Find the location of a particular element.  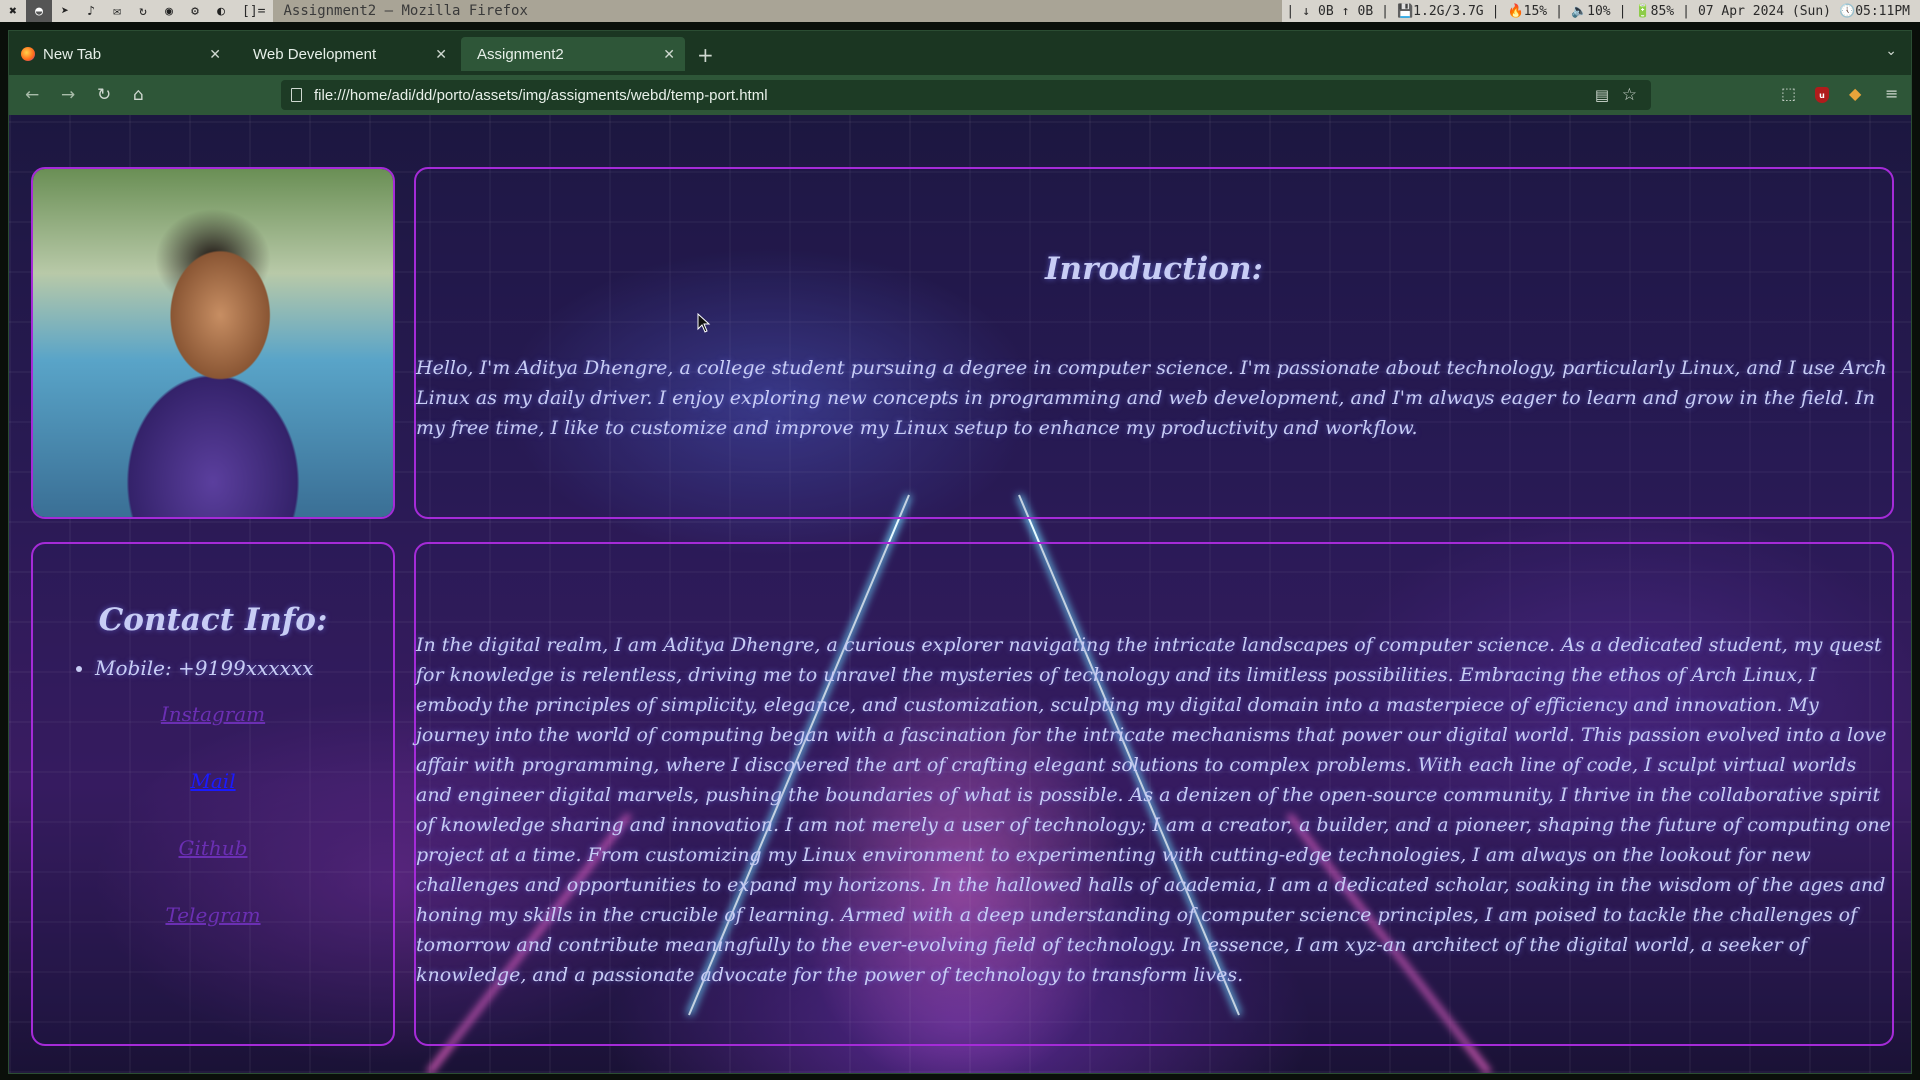

contact-links: Instagram Mail Github Telegram is located at coordinates (213, 814).